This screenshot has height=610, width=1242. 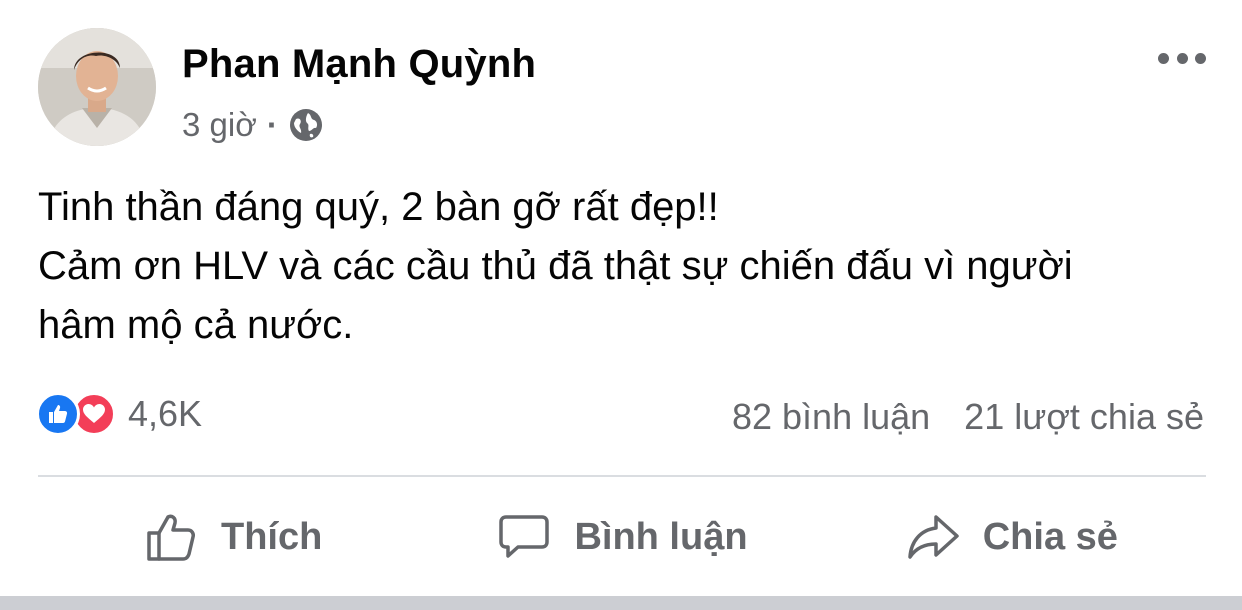 What do you see at coordinates (1084, 417) in the screenshot?
I see `share-count-link: 21 lượt chia sẻ` at bounding box center [1084, 417].